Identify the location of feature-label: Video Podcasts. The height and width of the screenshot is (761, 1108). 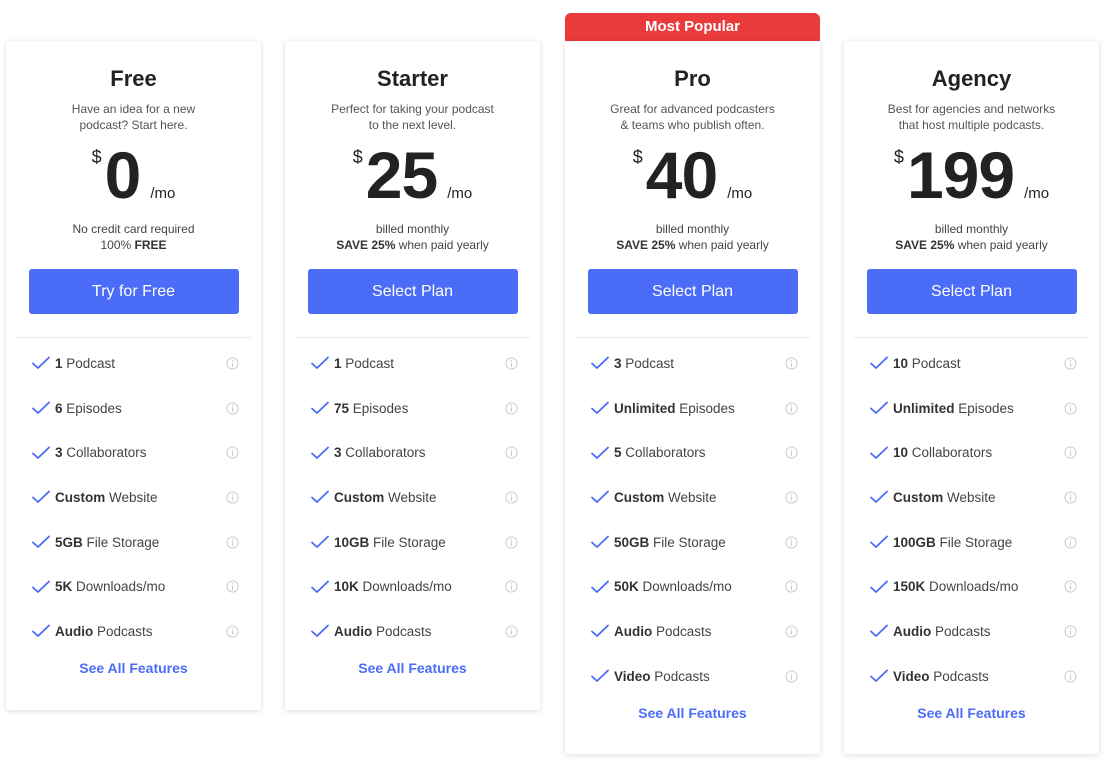
(941, 676).